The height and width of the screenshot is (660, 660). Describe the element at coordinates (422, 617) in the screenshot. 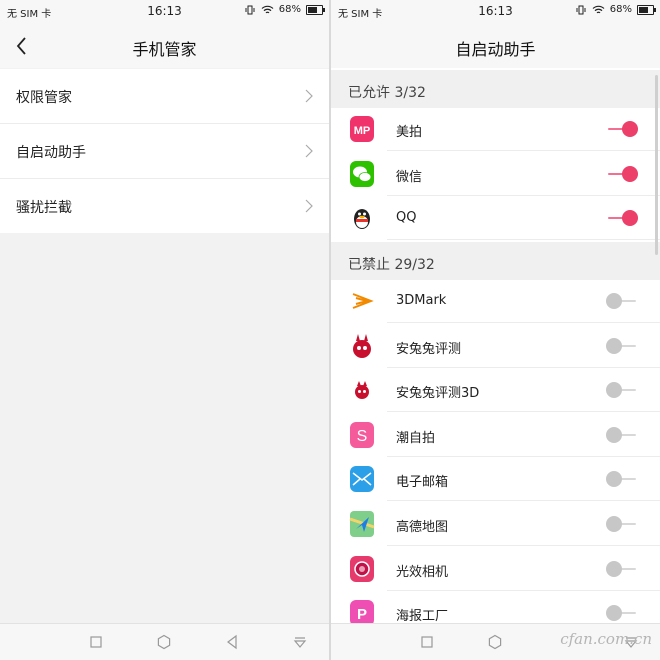

I see `app-name: 海报工厂` at that location.